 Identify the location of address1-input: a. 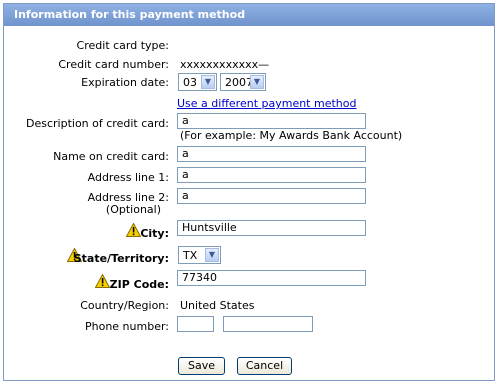
(271, 175).